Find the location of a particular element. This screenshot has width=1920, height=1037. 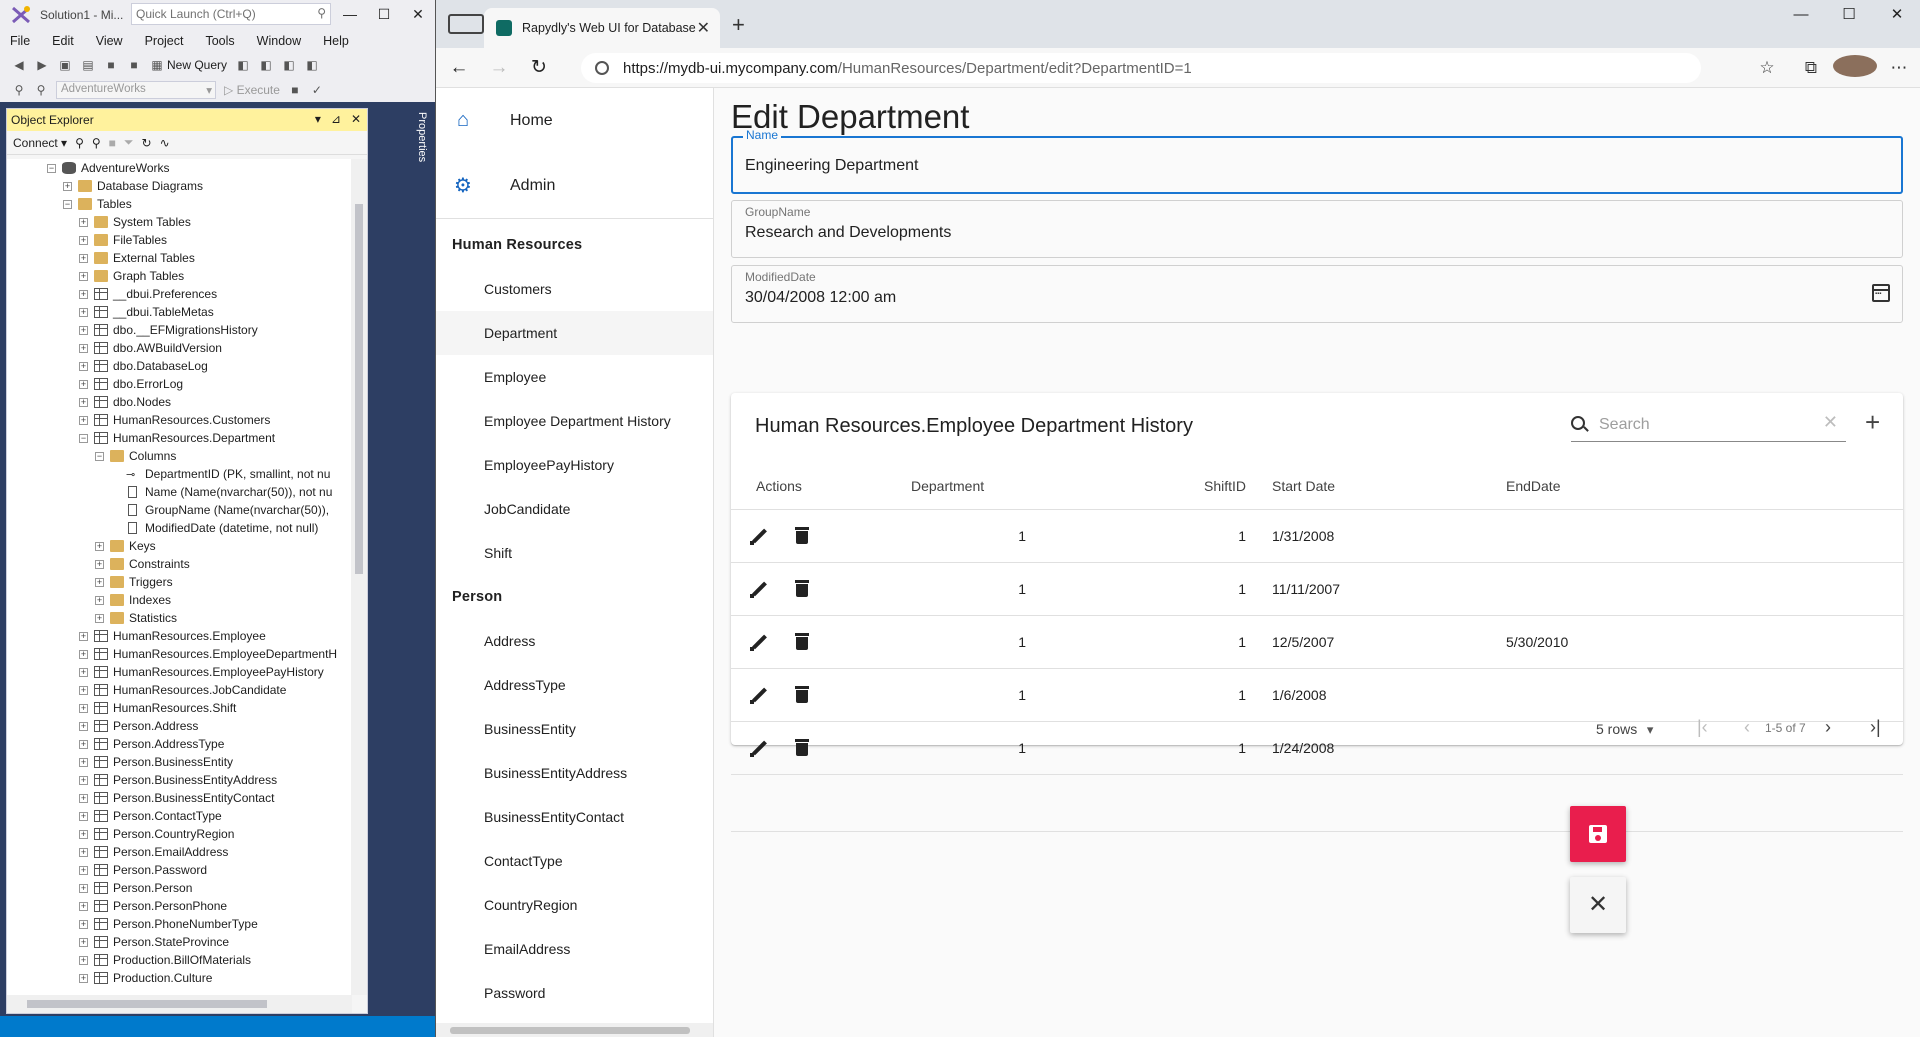

new-project-icon: ▣ is located at coordinates (65, 65).